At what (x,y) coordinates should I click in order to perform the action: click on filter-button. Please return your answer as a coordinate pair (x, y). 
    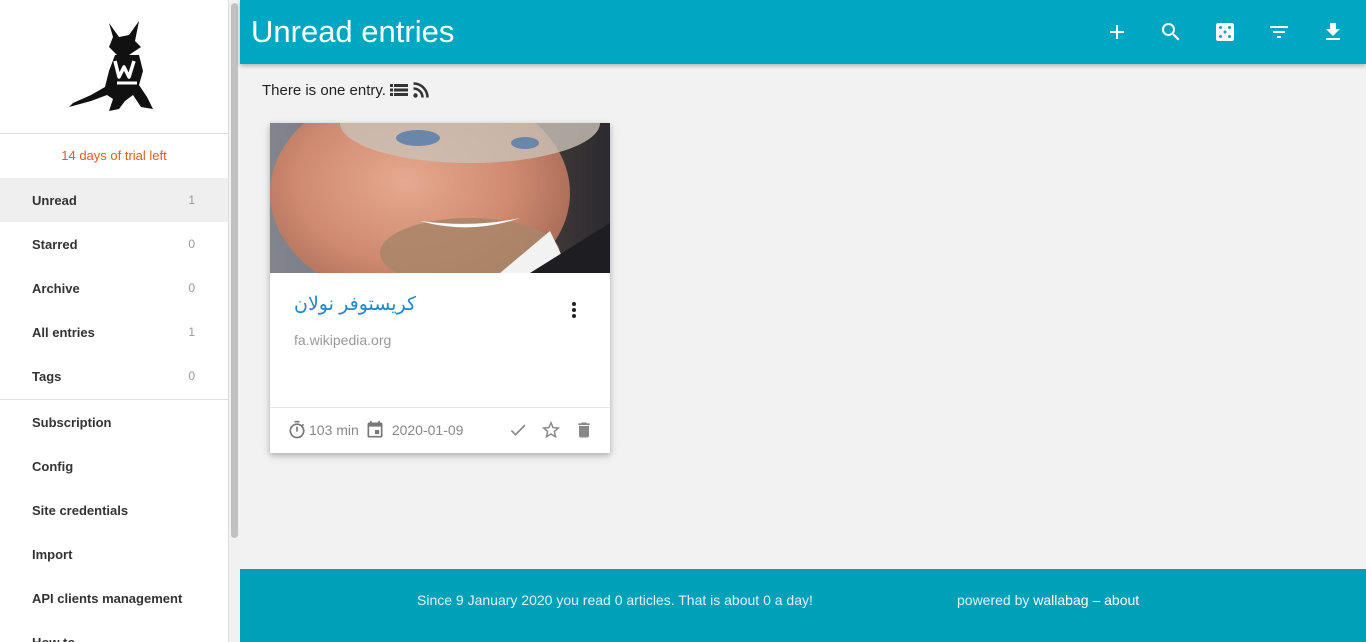
    Looking at the image, I should click on (1279, 32).